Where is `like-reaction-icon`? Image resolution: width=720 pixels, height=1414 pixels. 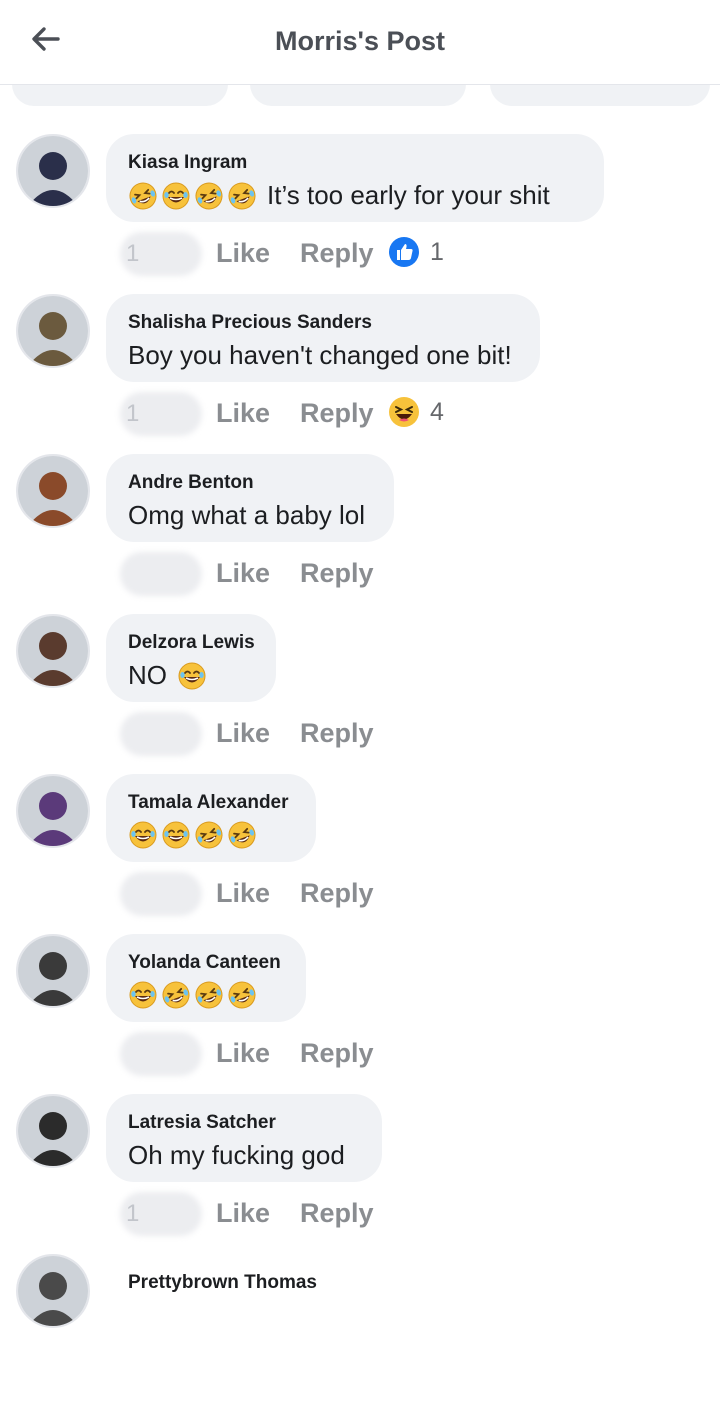
like-reaction-icon is located at coordinates (404, 252).